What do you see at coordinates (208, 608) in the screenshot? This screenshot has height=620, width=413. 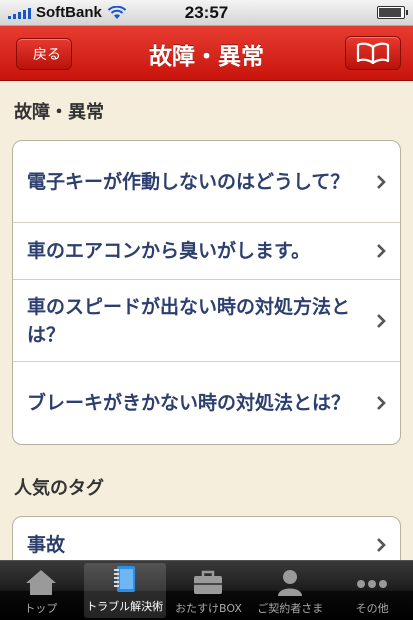 I see `tab-label: おたすけBOX` at bounding box center [208, 608].